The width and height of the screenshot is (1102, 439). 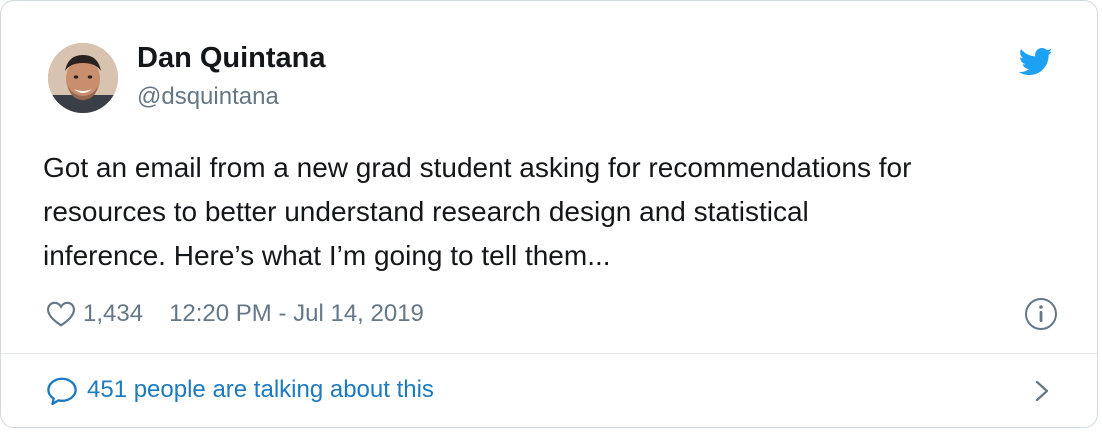 I want to click on speech-bubble-icon, so click(x=62, y=391).